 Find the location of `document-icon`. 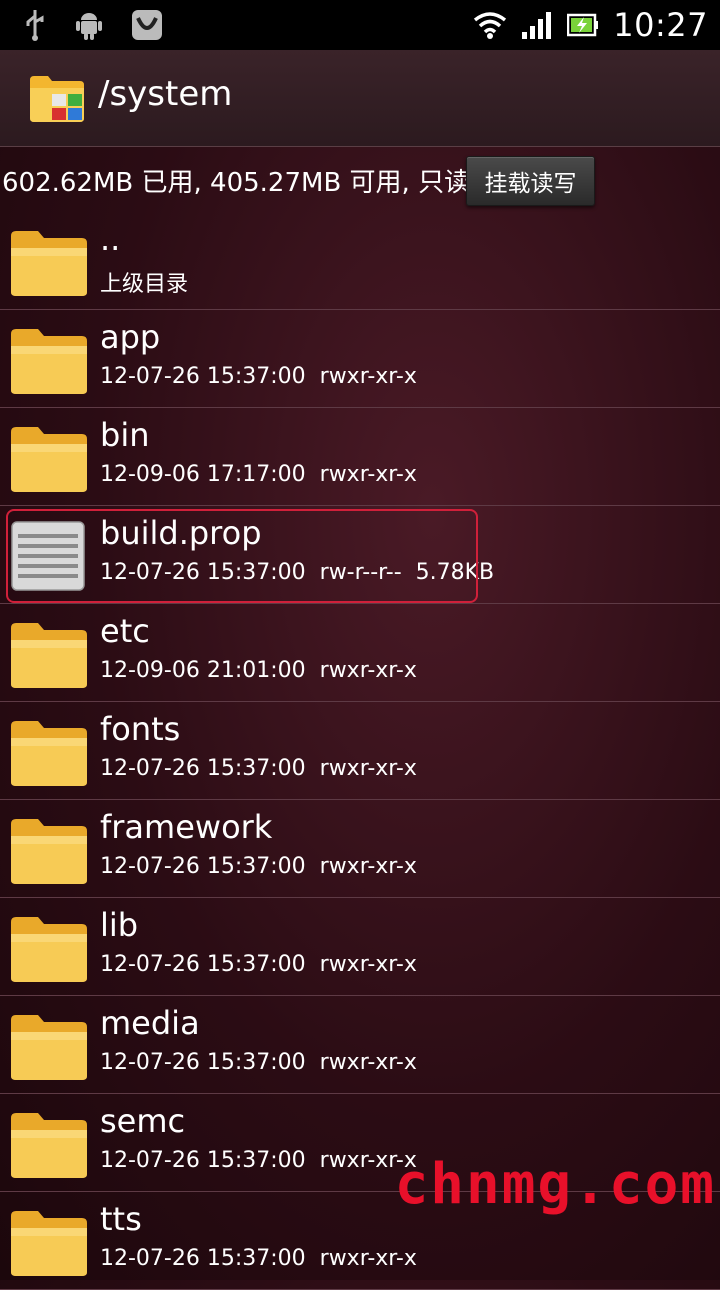

document-icon is located at coordinates (48, 556).